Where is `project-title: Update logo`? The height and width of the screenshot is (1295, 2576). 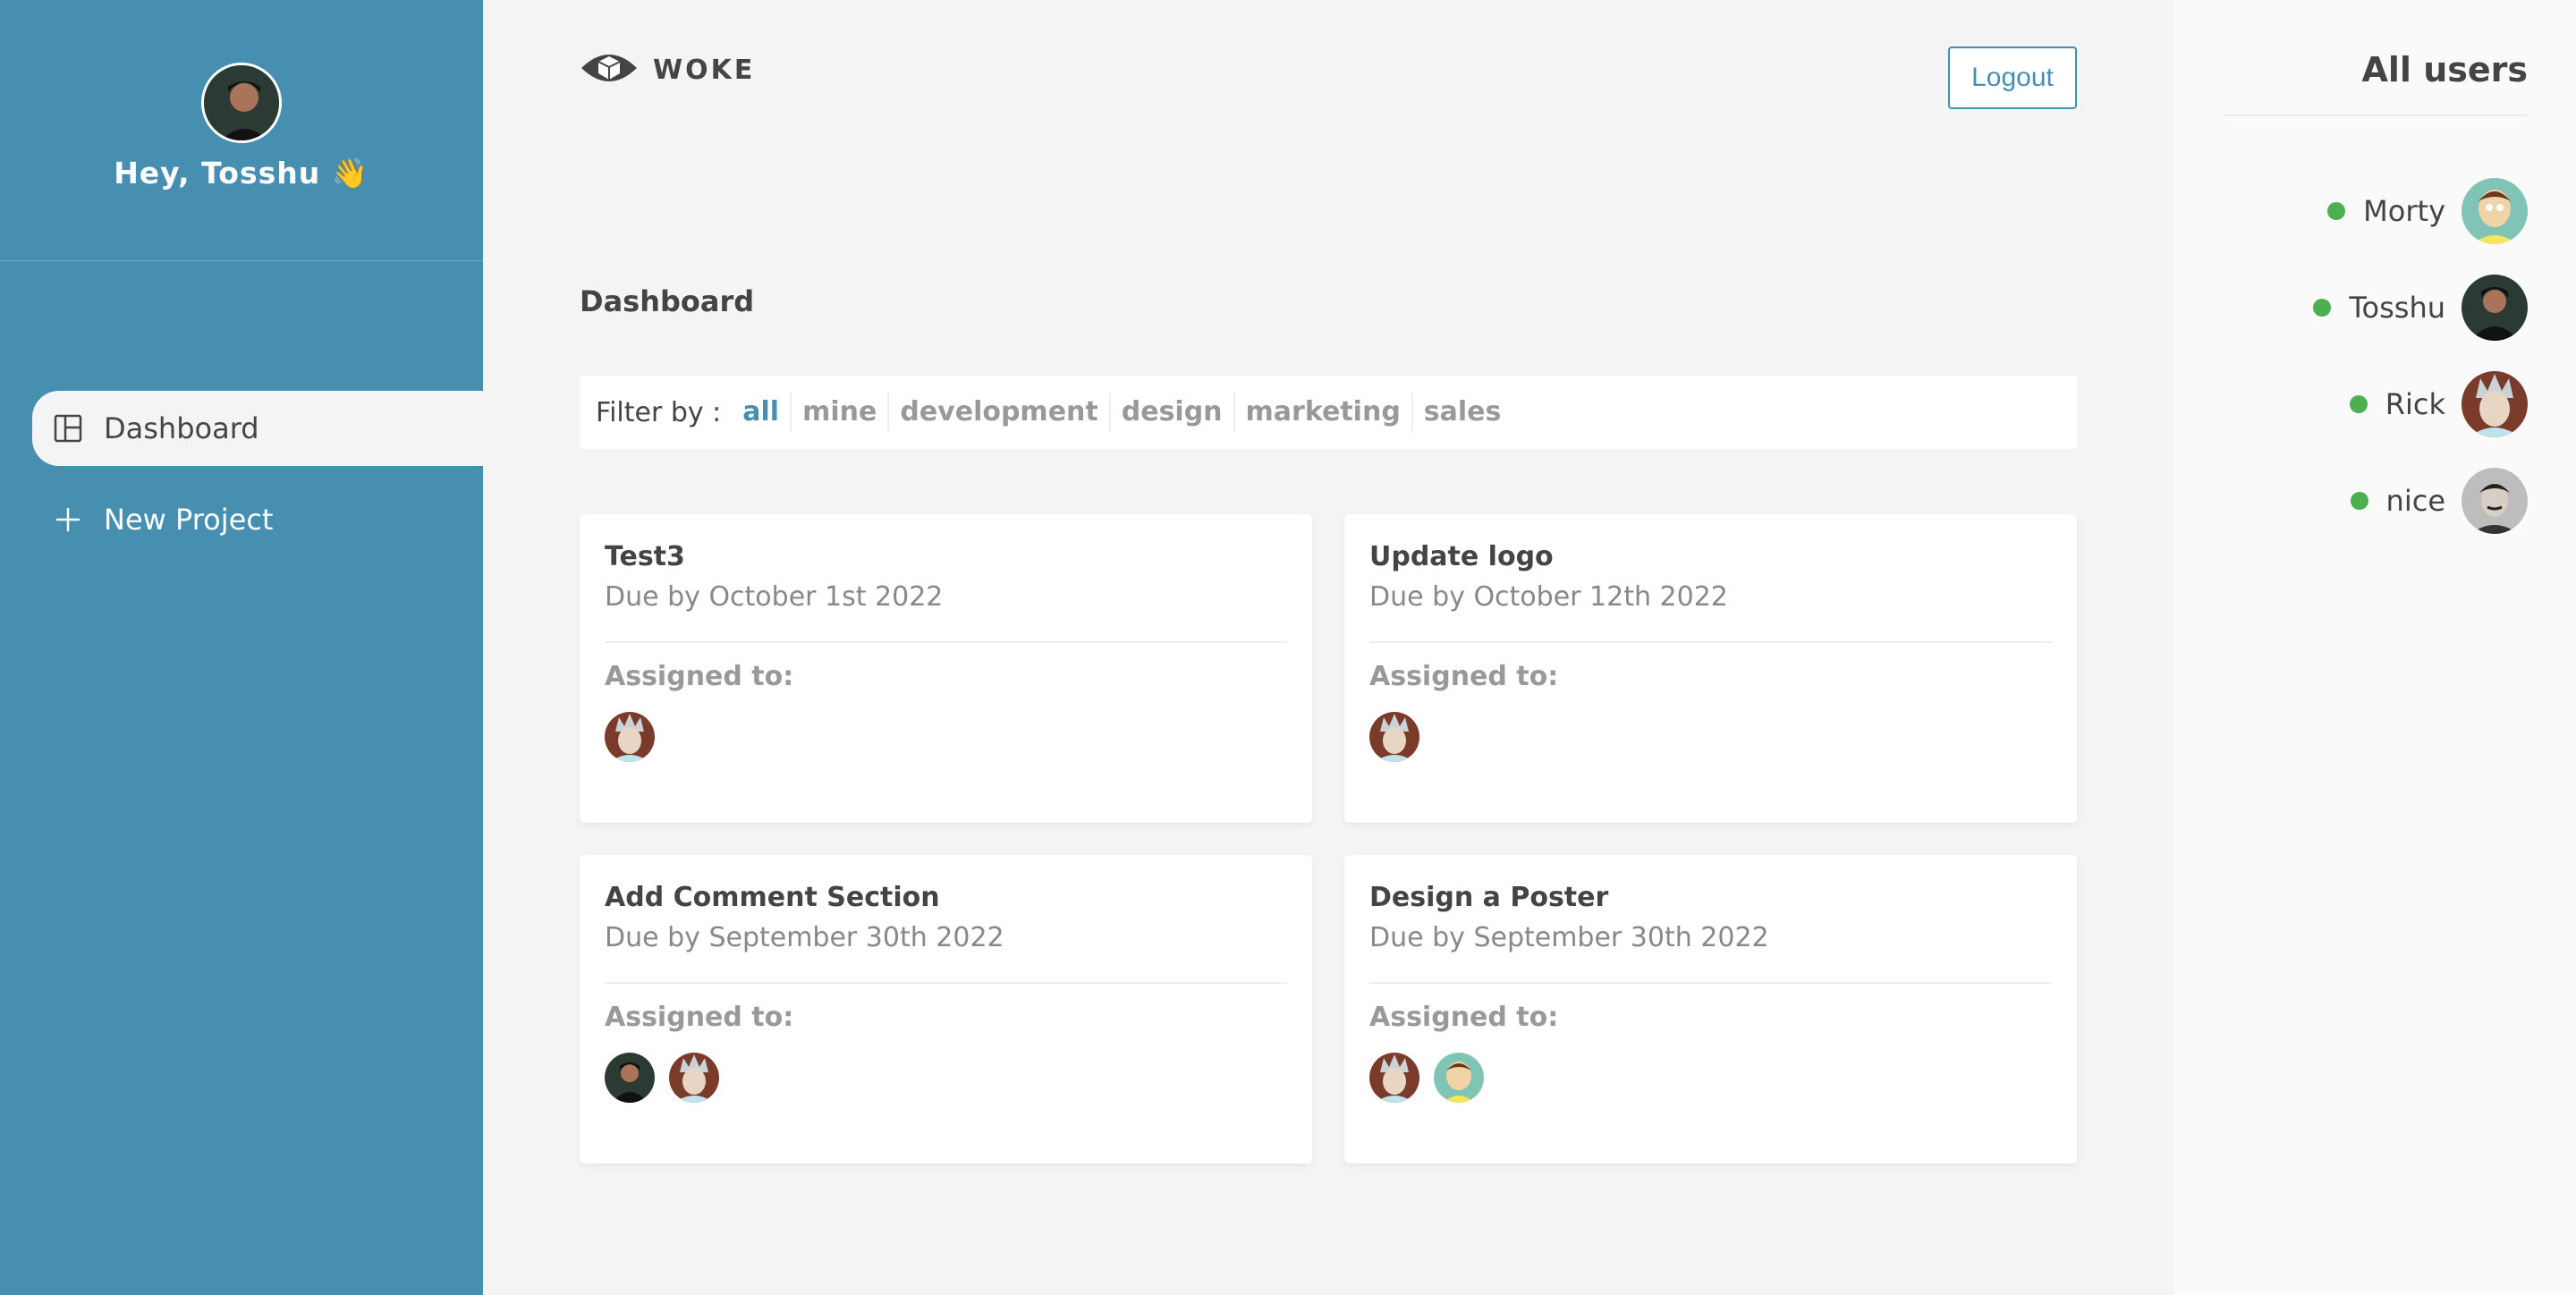
project-title: Update logo is located at coordinates (1461, 556).